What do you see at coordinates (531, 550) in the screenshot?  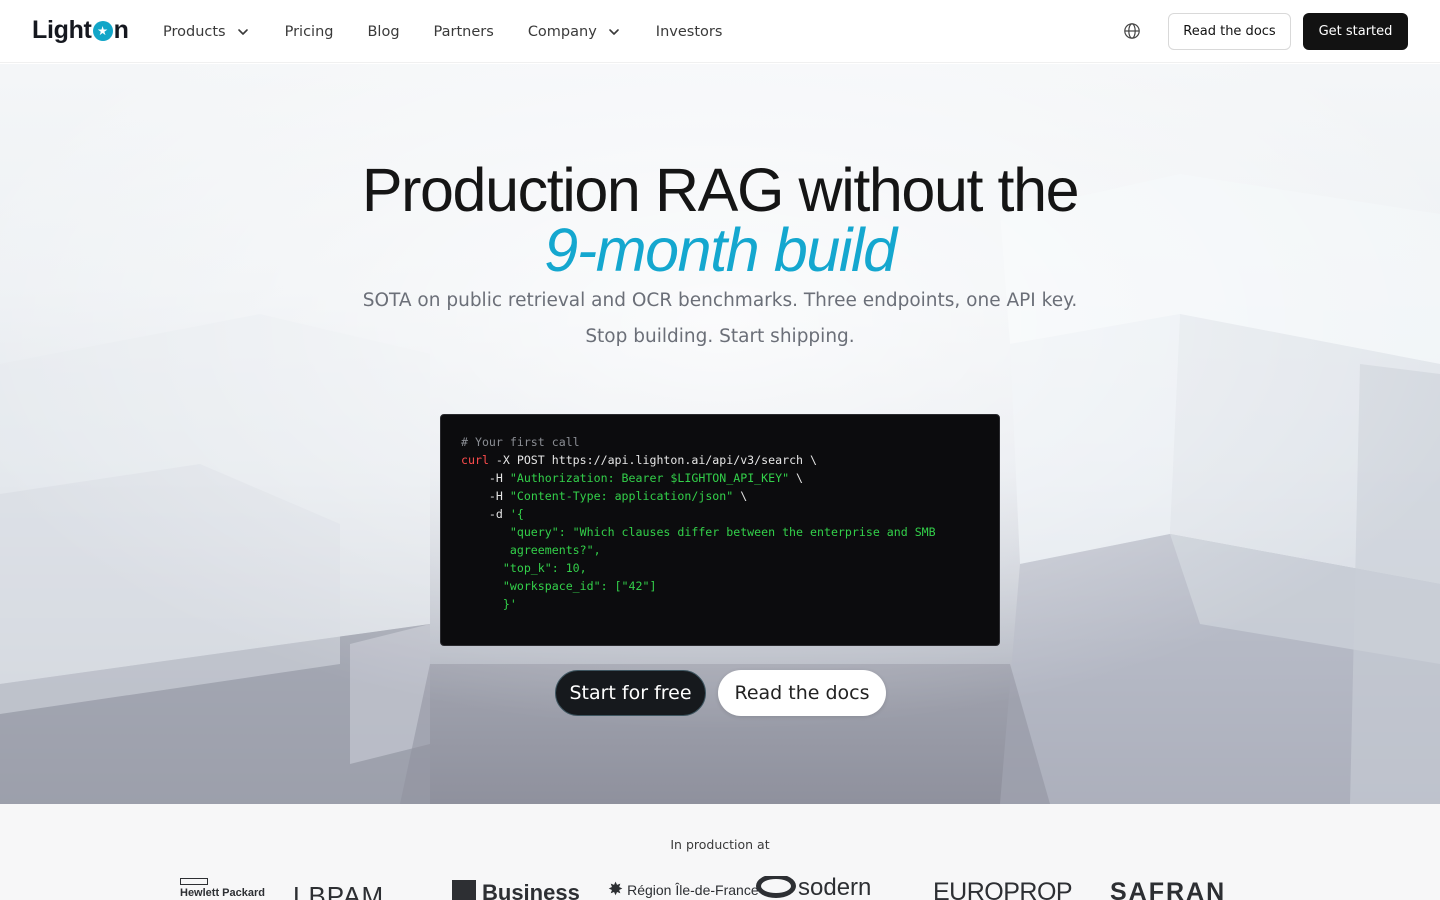 I see `code-string: agreements?",` at bounding box center [531, 550].